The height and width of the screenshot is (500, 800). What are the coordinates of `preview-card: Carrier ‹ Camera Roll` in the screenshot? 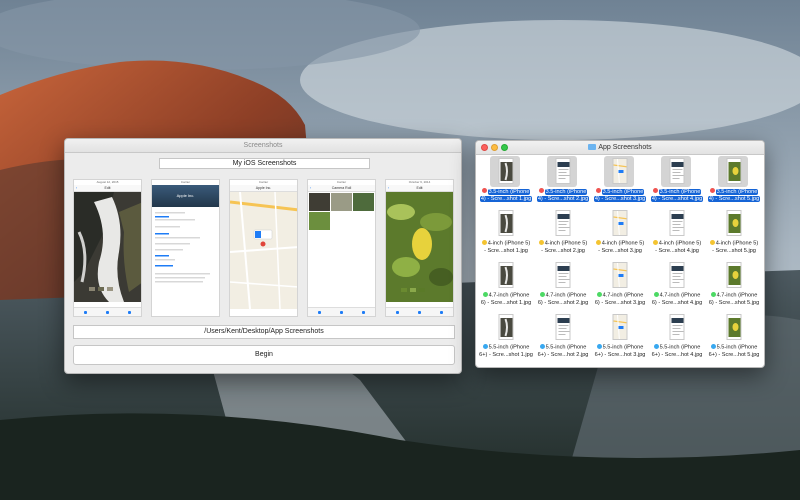 It's located at (341, 248).